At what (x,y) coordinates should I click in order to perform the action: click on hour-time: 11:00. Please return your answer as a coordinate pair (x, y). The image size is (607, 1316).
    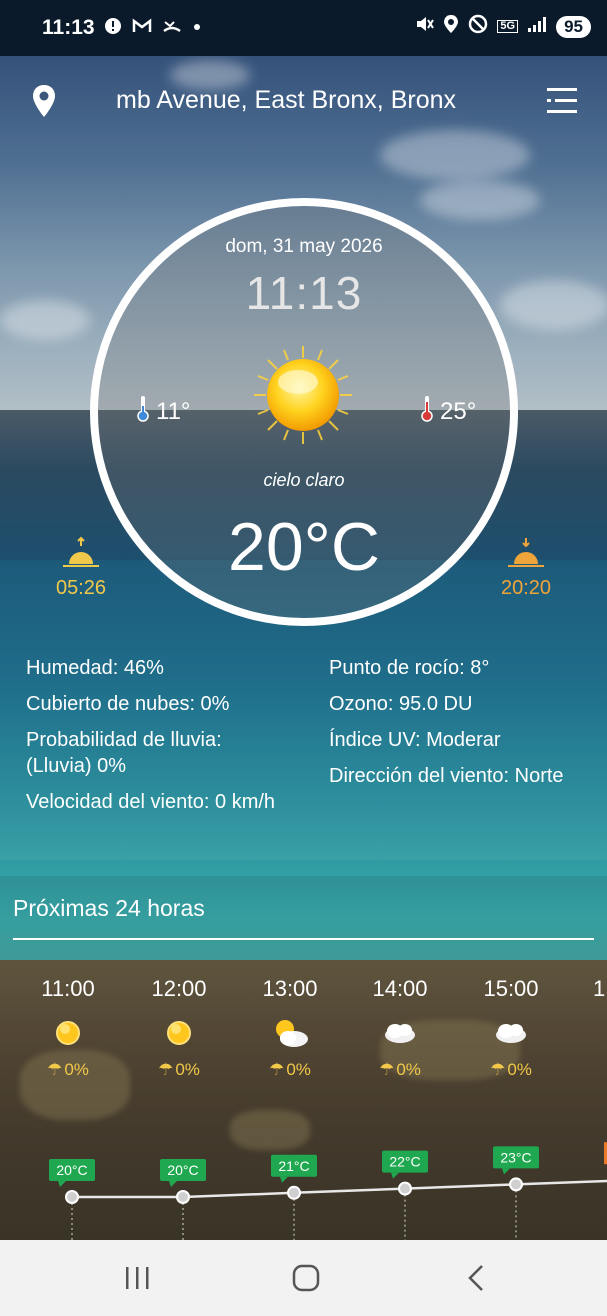
    Looking at the image, I should click on (68, 988).